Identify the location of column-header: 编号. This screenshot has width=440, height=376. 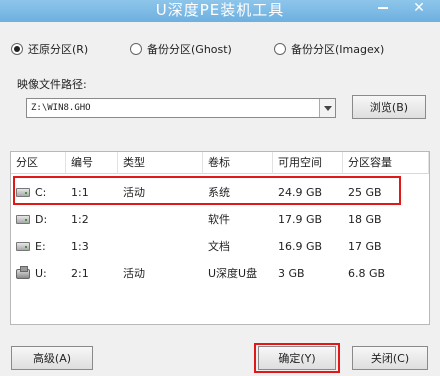
(92, 163).